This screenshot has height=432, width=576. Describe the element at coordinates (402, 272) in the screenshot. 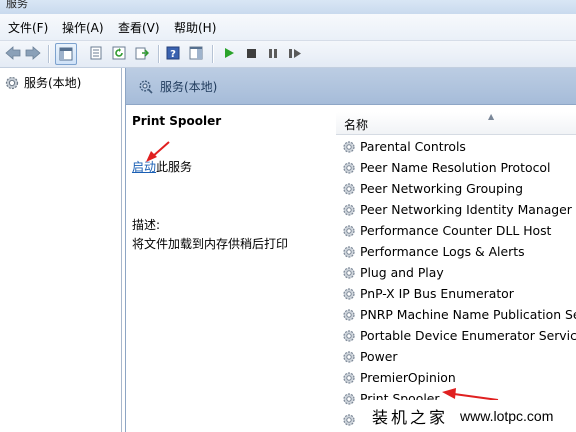

I see `service-row-name: Plug and Play` at that location.